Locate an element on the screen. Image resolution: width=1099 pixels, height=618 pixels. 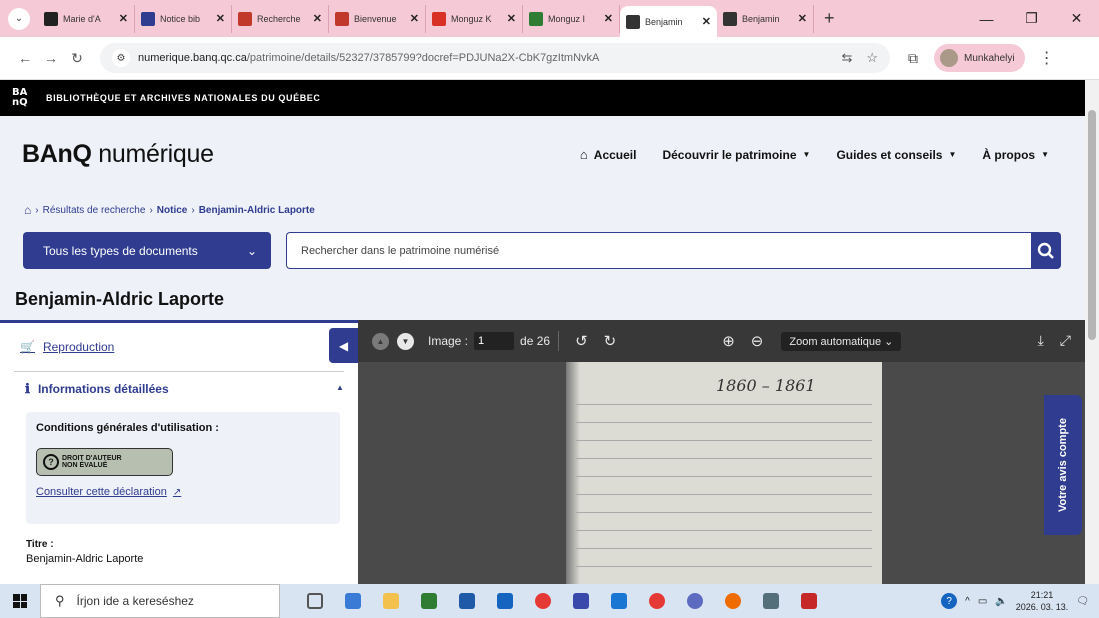
shield-icon is located at coordinates (619, 601).